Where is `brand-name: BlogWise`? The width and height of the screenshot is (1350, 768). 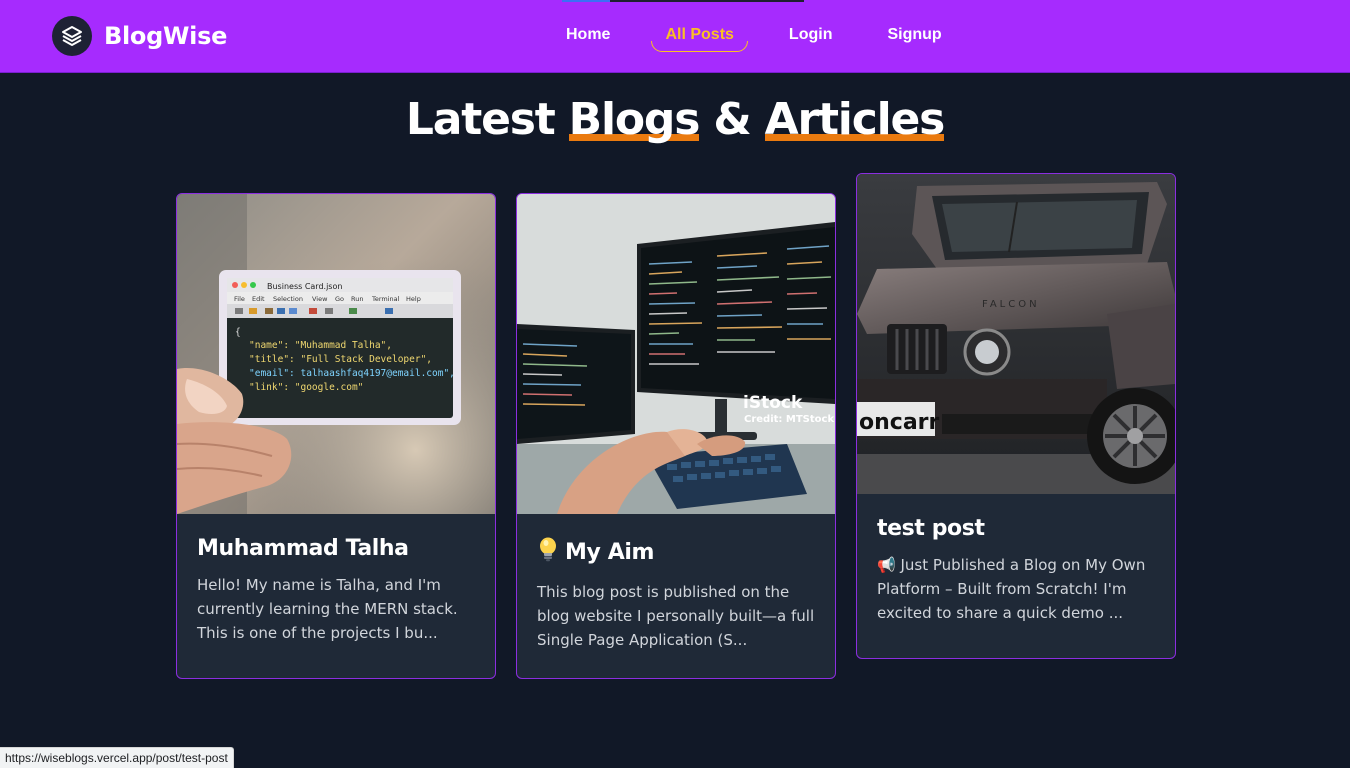
brand-name: BlogWise is located at coordinates (166, 36).